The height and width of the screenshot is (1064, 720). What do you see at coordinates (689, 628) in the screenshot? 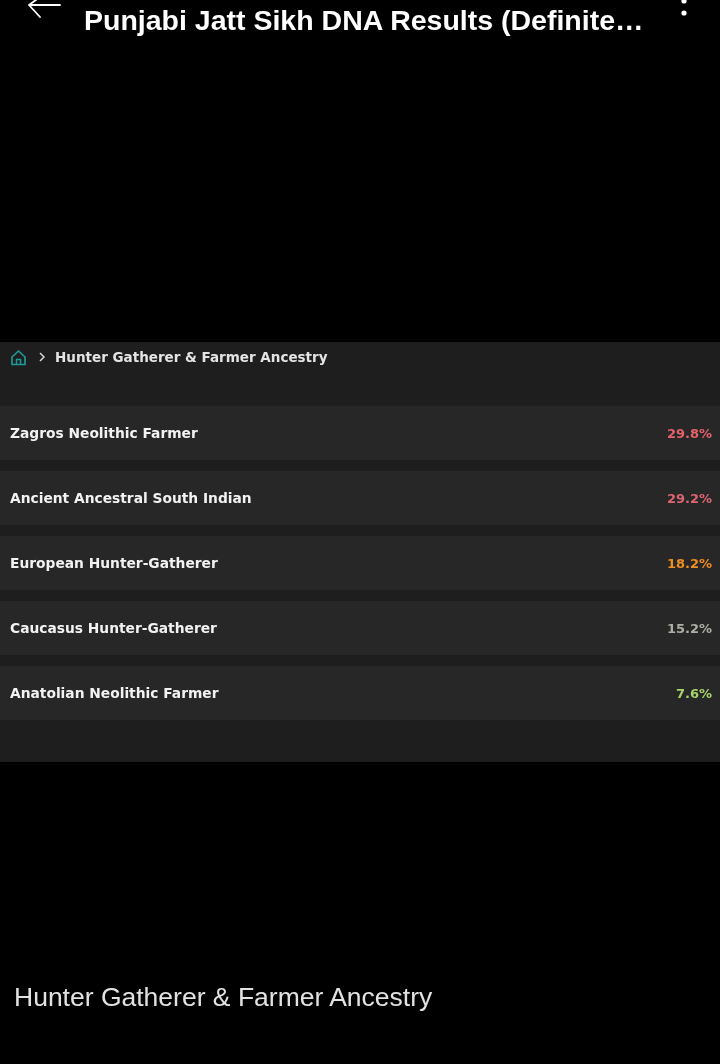
I see `percentage-value: 15.2%` at bounding box center [689, 628].